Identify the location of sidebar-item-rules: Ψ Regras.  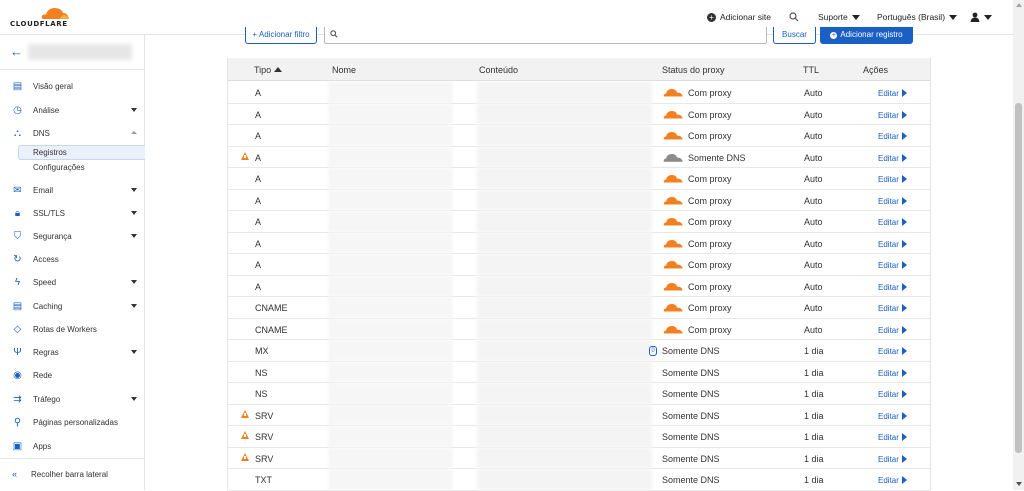
(72, 352).